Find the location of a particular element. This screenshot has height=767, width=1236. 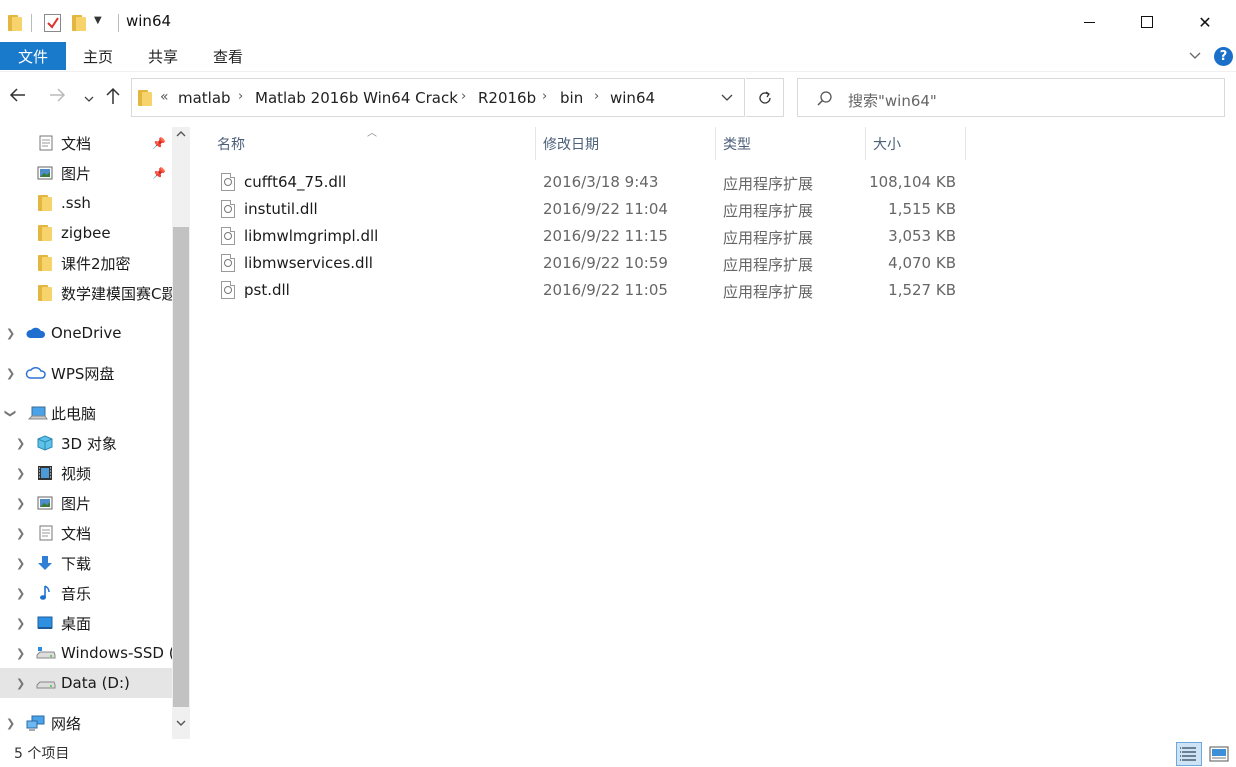

close-button: ✕ is located at coordinates (1205, 22).